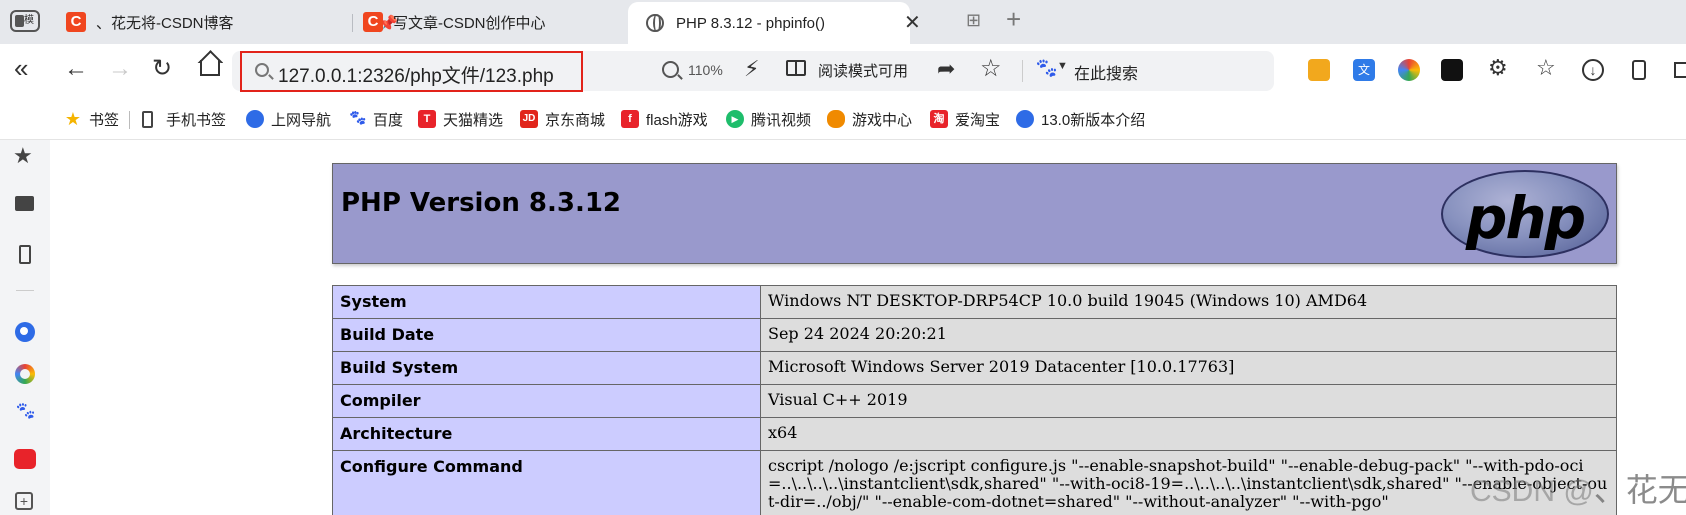 The height and width of the screenshot is (515, 1686). Describe the element at coordinates (768, 119) in the screenshot. I see `bookmark-item: ▶ 腾讯视频` at that location.